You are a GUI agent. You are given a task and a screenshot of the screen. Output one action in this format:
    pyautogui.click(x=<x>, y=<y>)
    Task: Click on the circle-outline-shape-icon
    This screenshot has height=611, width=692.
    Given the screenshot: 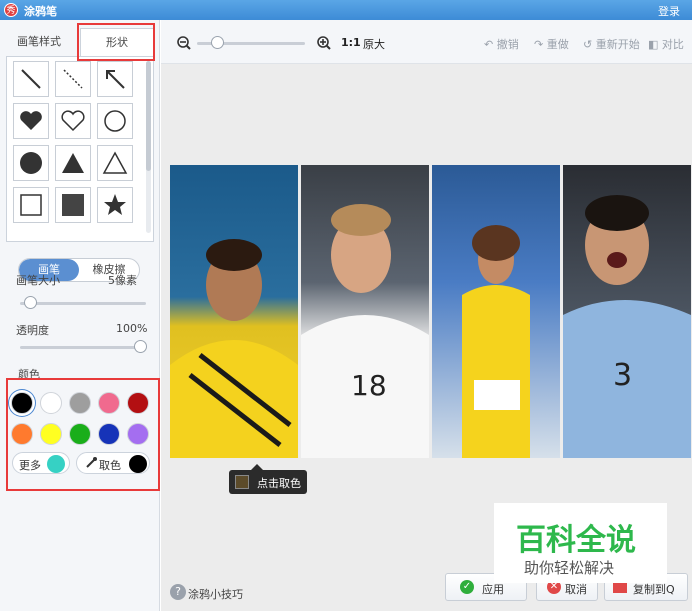 What is the action you would take?
    pyautogui.click(x=115, y=121)
    